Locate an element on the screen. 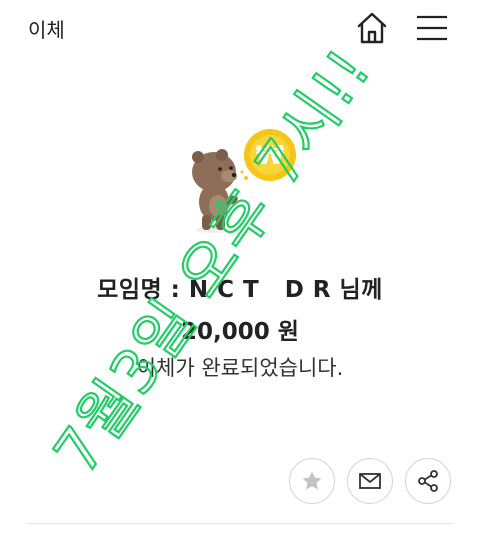 The height and width of the screenshot is (533, 480). message-button is located at coordinates (370, 481).